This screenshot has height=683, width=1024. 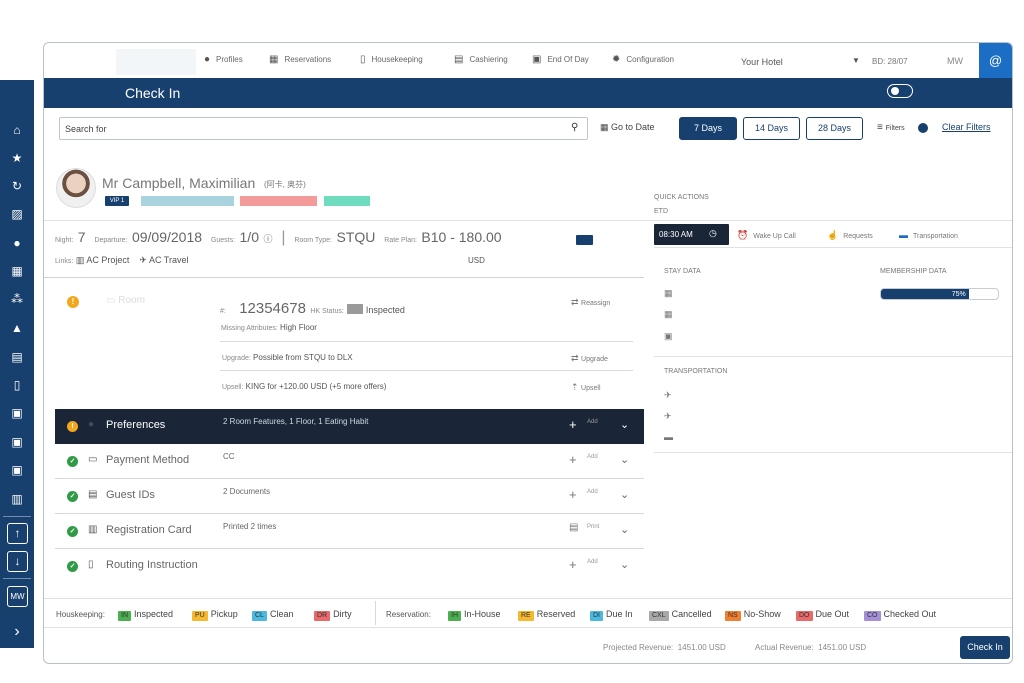 I want to click on stripes-icon: ▨, so click(x=17, y=214).